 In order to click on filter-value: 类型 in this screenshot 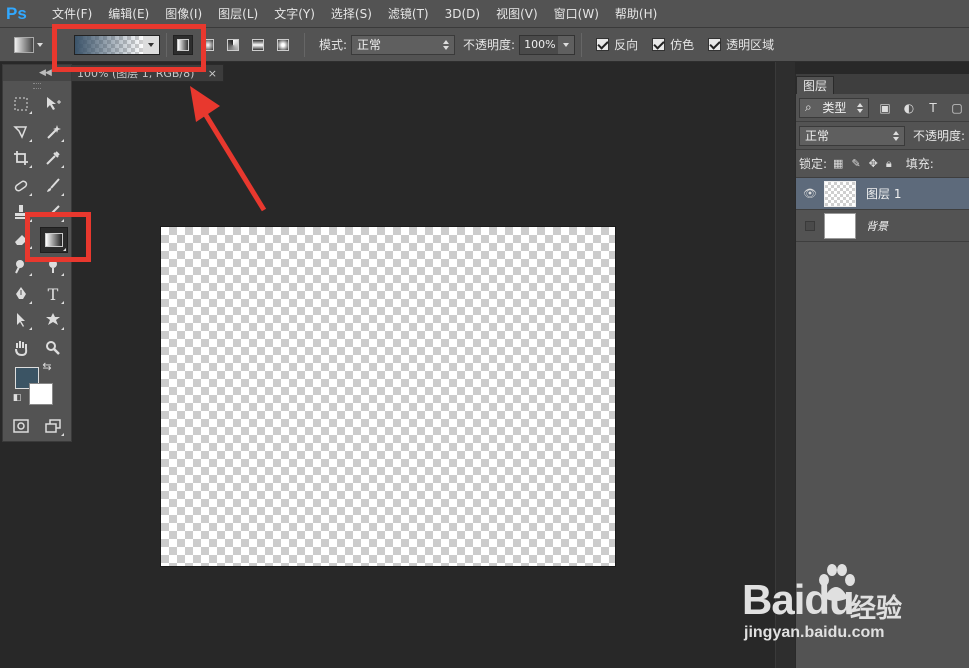, I will do `click(834, 108)`.